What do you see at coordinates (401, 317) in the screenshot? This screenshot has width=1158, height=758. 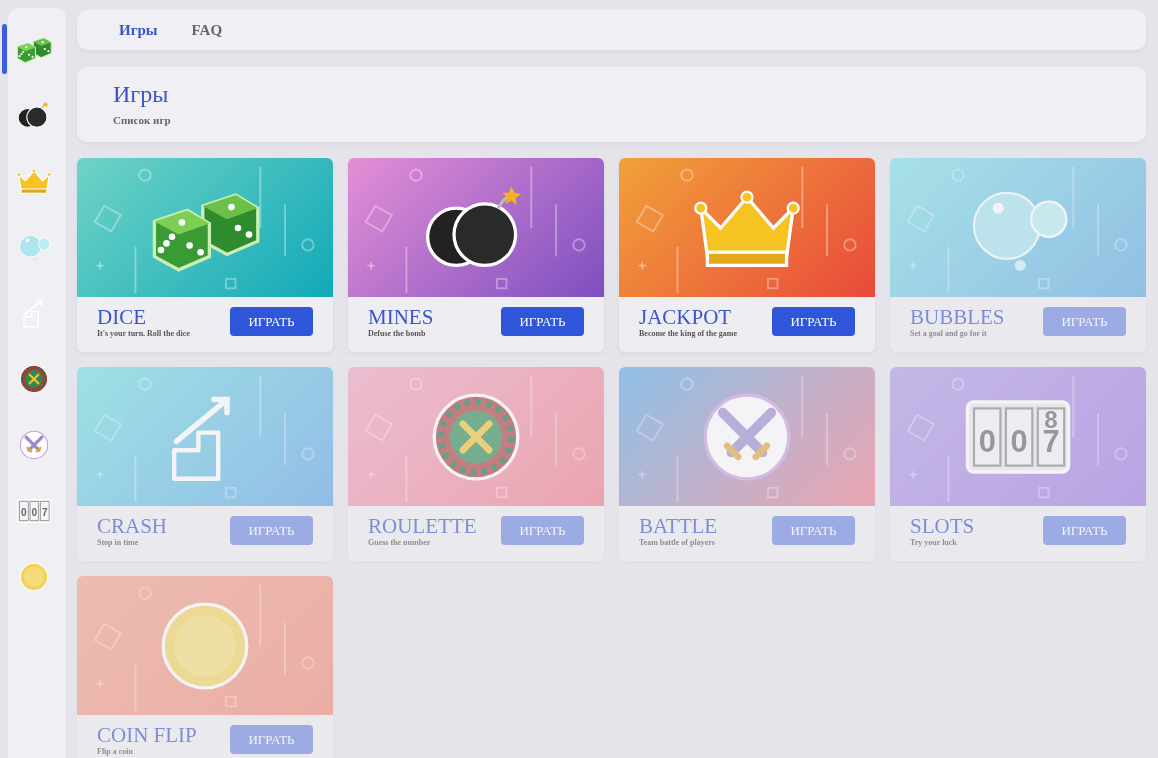 I see `game-title: MINES` at bounding box center [401, 317].